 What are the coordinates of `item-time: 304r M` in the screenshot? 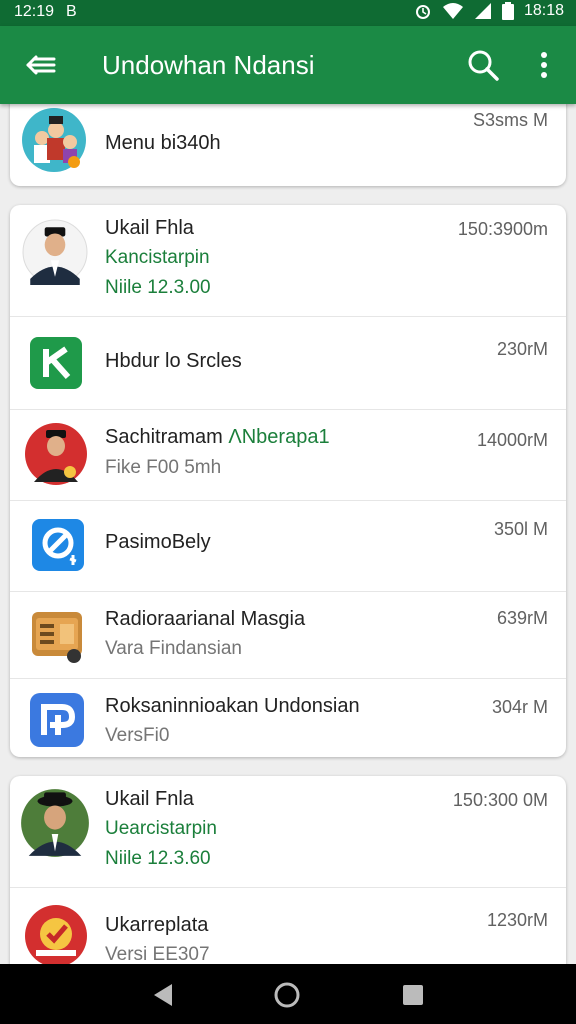 It's located at (519, 707).